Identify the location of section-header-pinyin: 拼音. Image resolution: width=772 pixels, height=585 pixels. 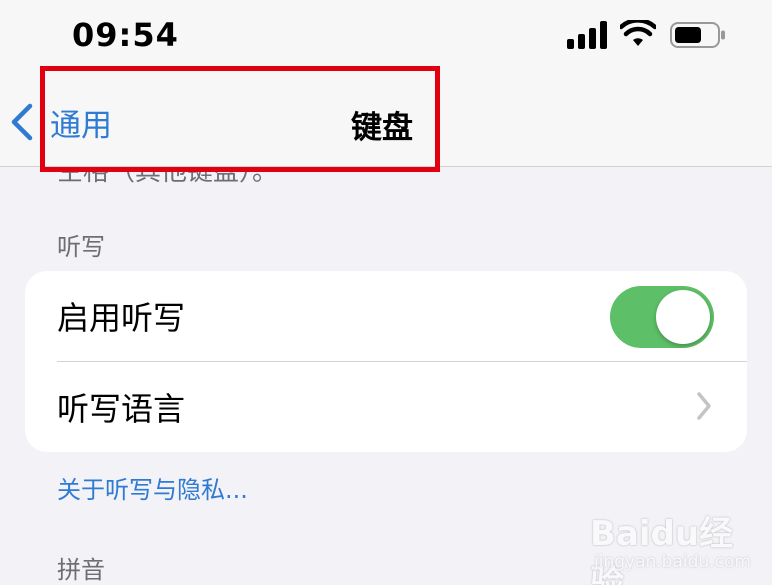
(81, 570).